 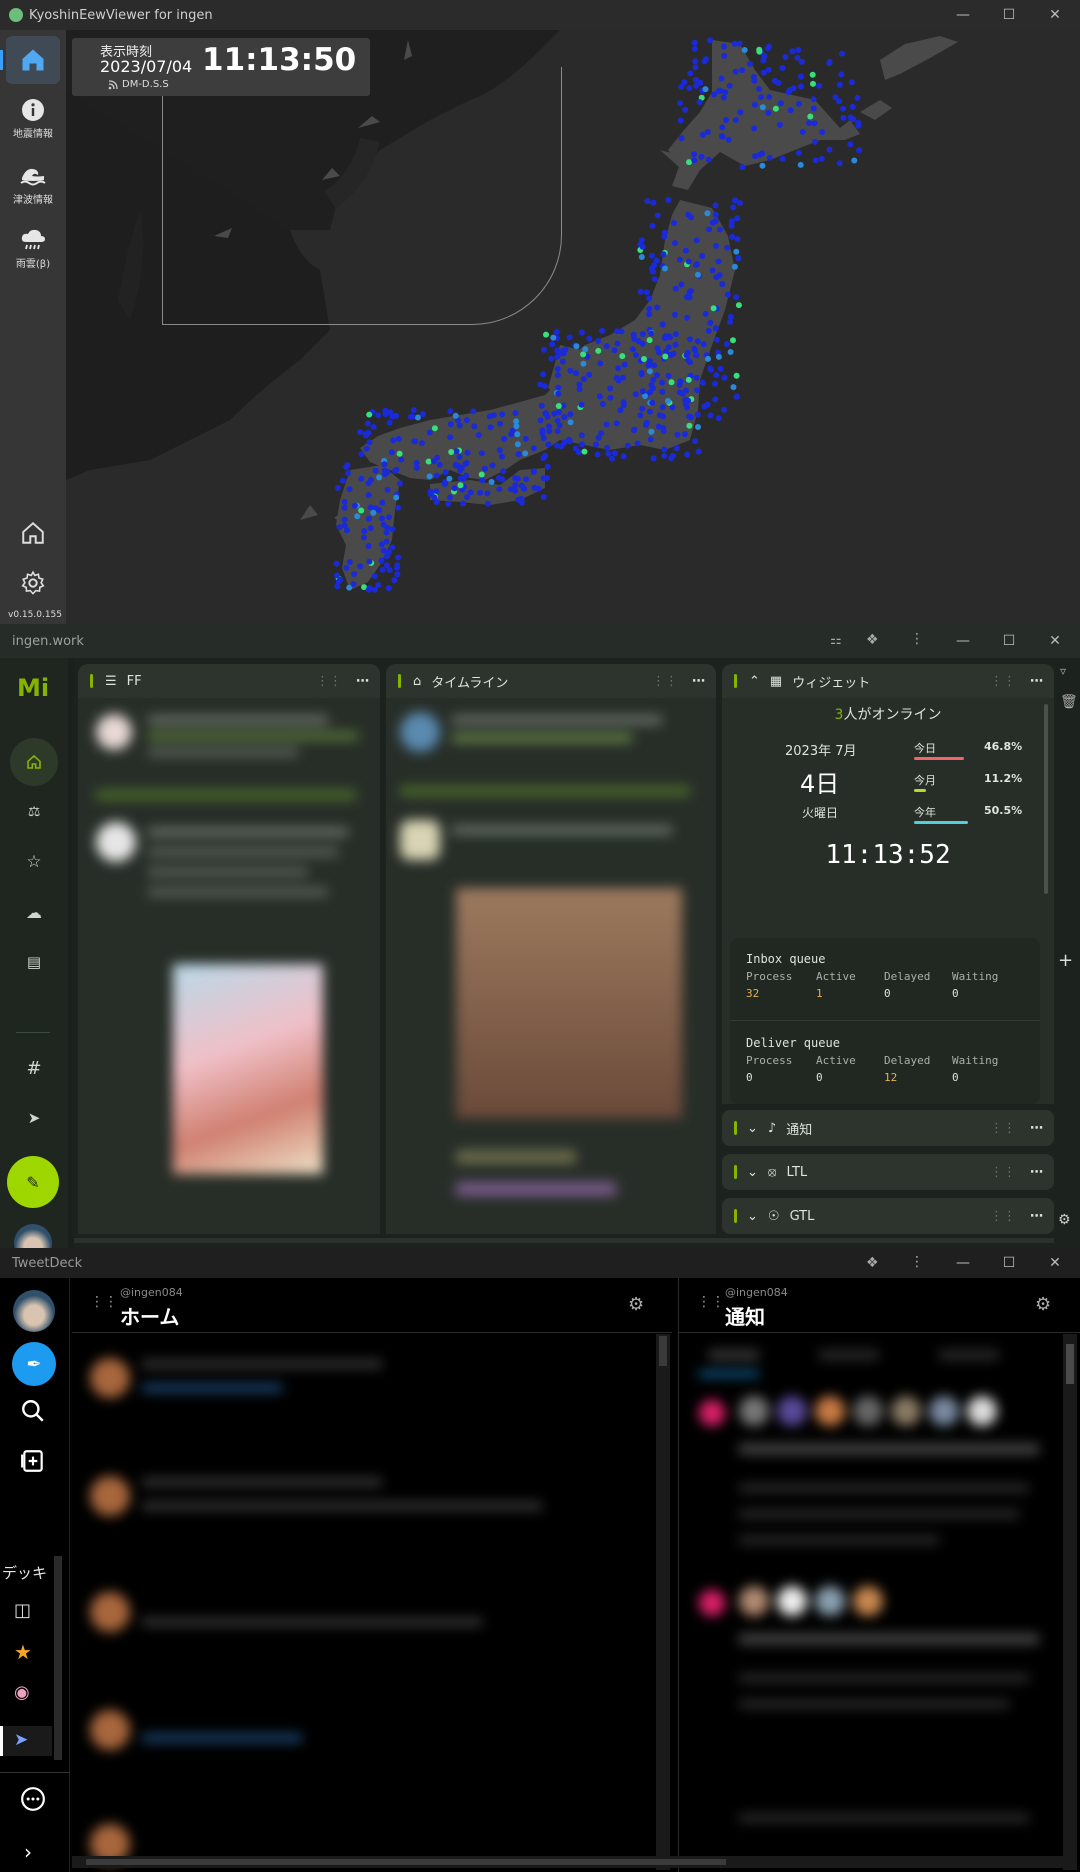 What do you see at coordinates (33, 1801) in the screenshot?
I see `more-button` at bounding box center [33, 1801].